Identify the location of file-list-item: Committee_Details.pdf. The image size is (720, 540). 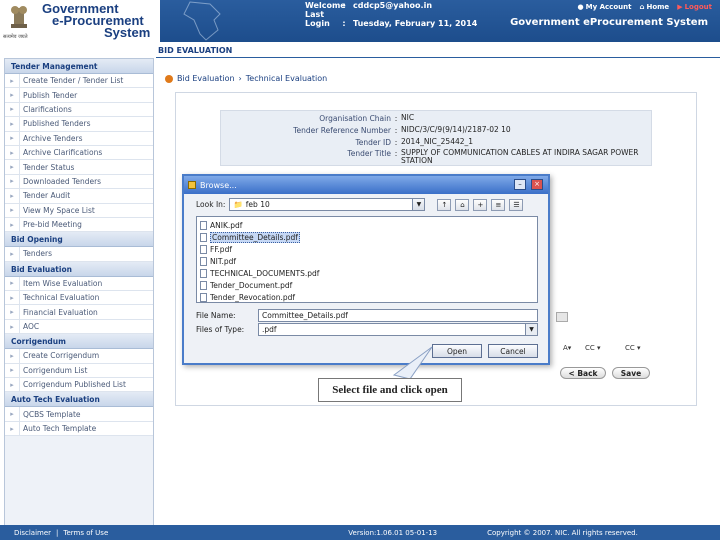
(367, 237).